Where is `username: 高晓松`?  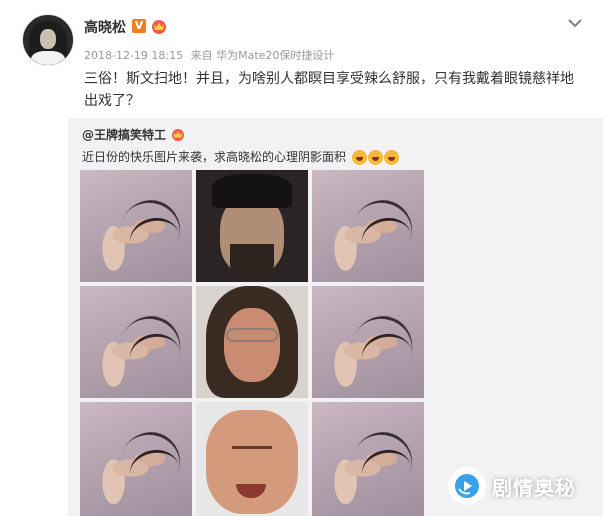
username: 高晓松 is located at coordinates (105, 27).